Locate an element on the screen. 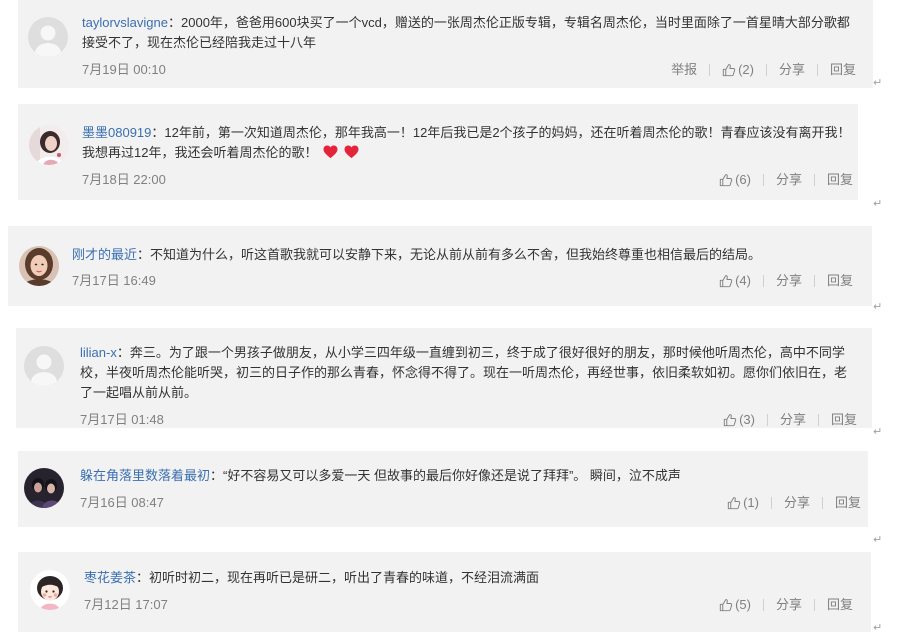 The height and width of the screenshot is (643, 916). comment-time: 7月17日 16:49 is located at coordinates (114, 280).